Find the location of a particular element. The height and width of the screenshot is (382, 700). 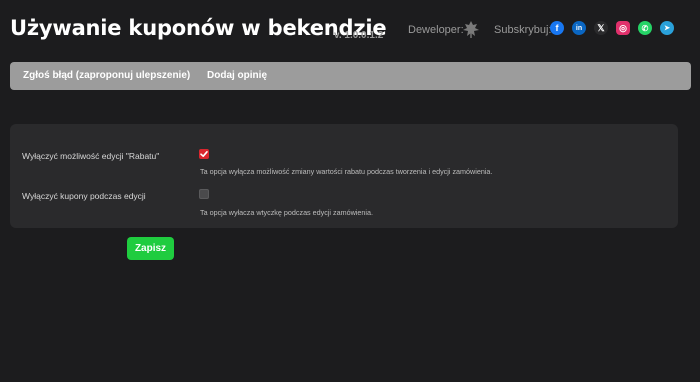

instagram-icon: ◎ is located at coordinates (623, 28).